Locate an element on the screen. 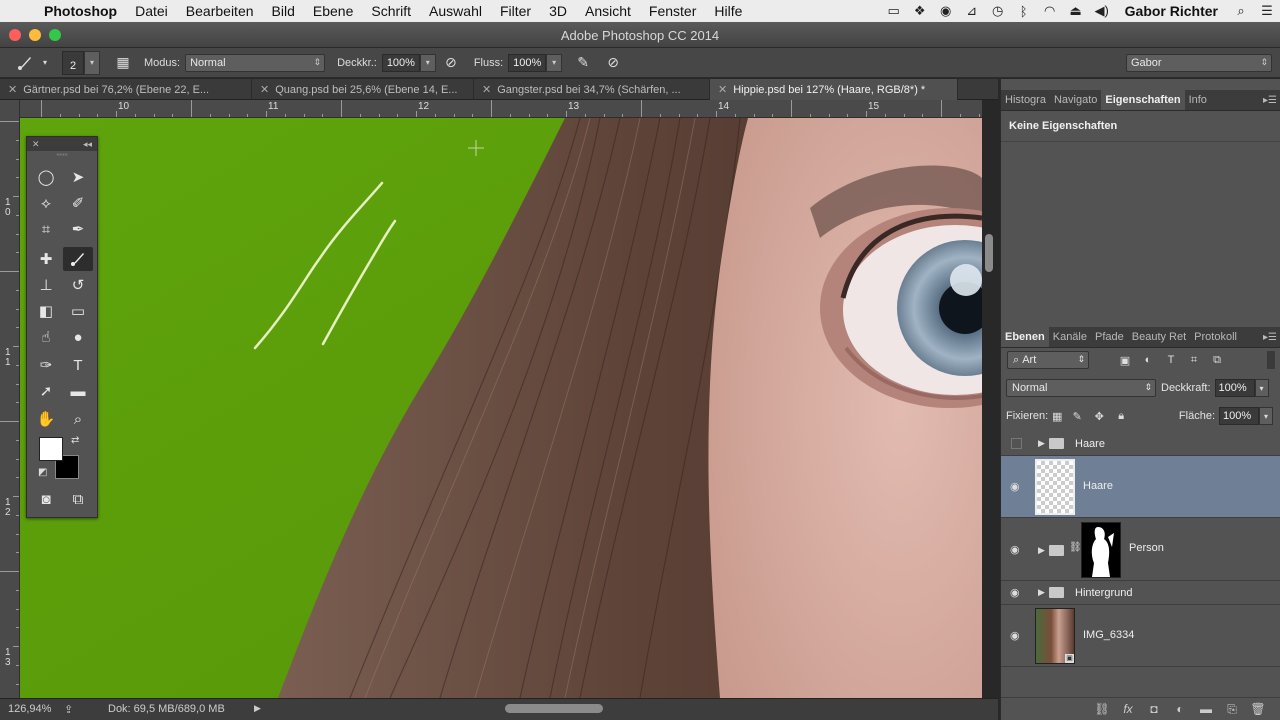 The image size is (1280, 720). foreground-color-swatch is located at coordinates (51, 449).